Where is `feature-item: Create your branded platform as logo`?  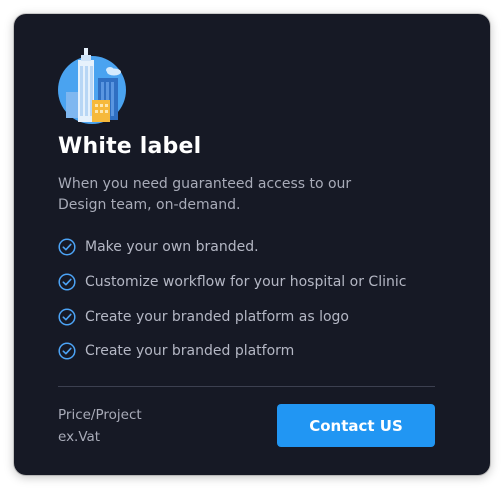
feature-item: Create your branded platform as logo is located at coordinates (232, 316).